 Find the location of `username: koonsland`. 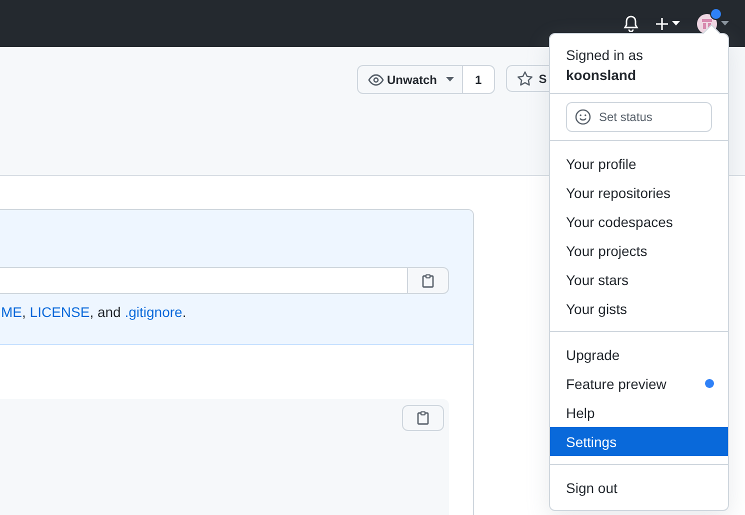

username: koonsland is located at coordinates (602, 75).